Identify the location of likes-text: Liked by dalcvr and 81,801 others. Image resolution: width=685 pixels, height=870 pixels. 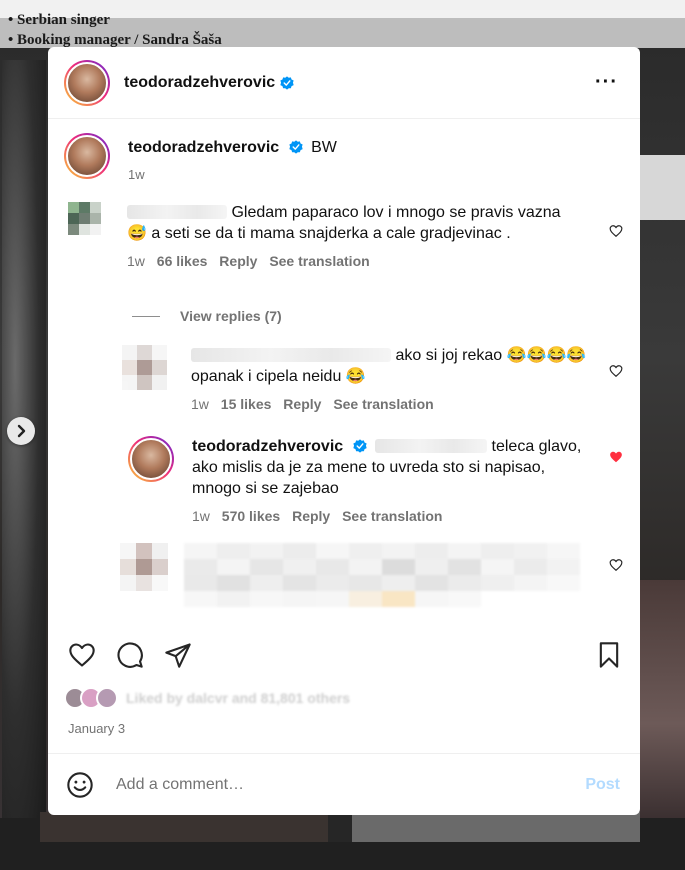
(238, 698).